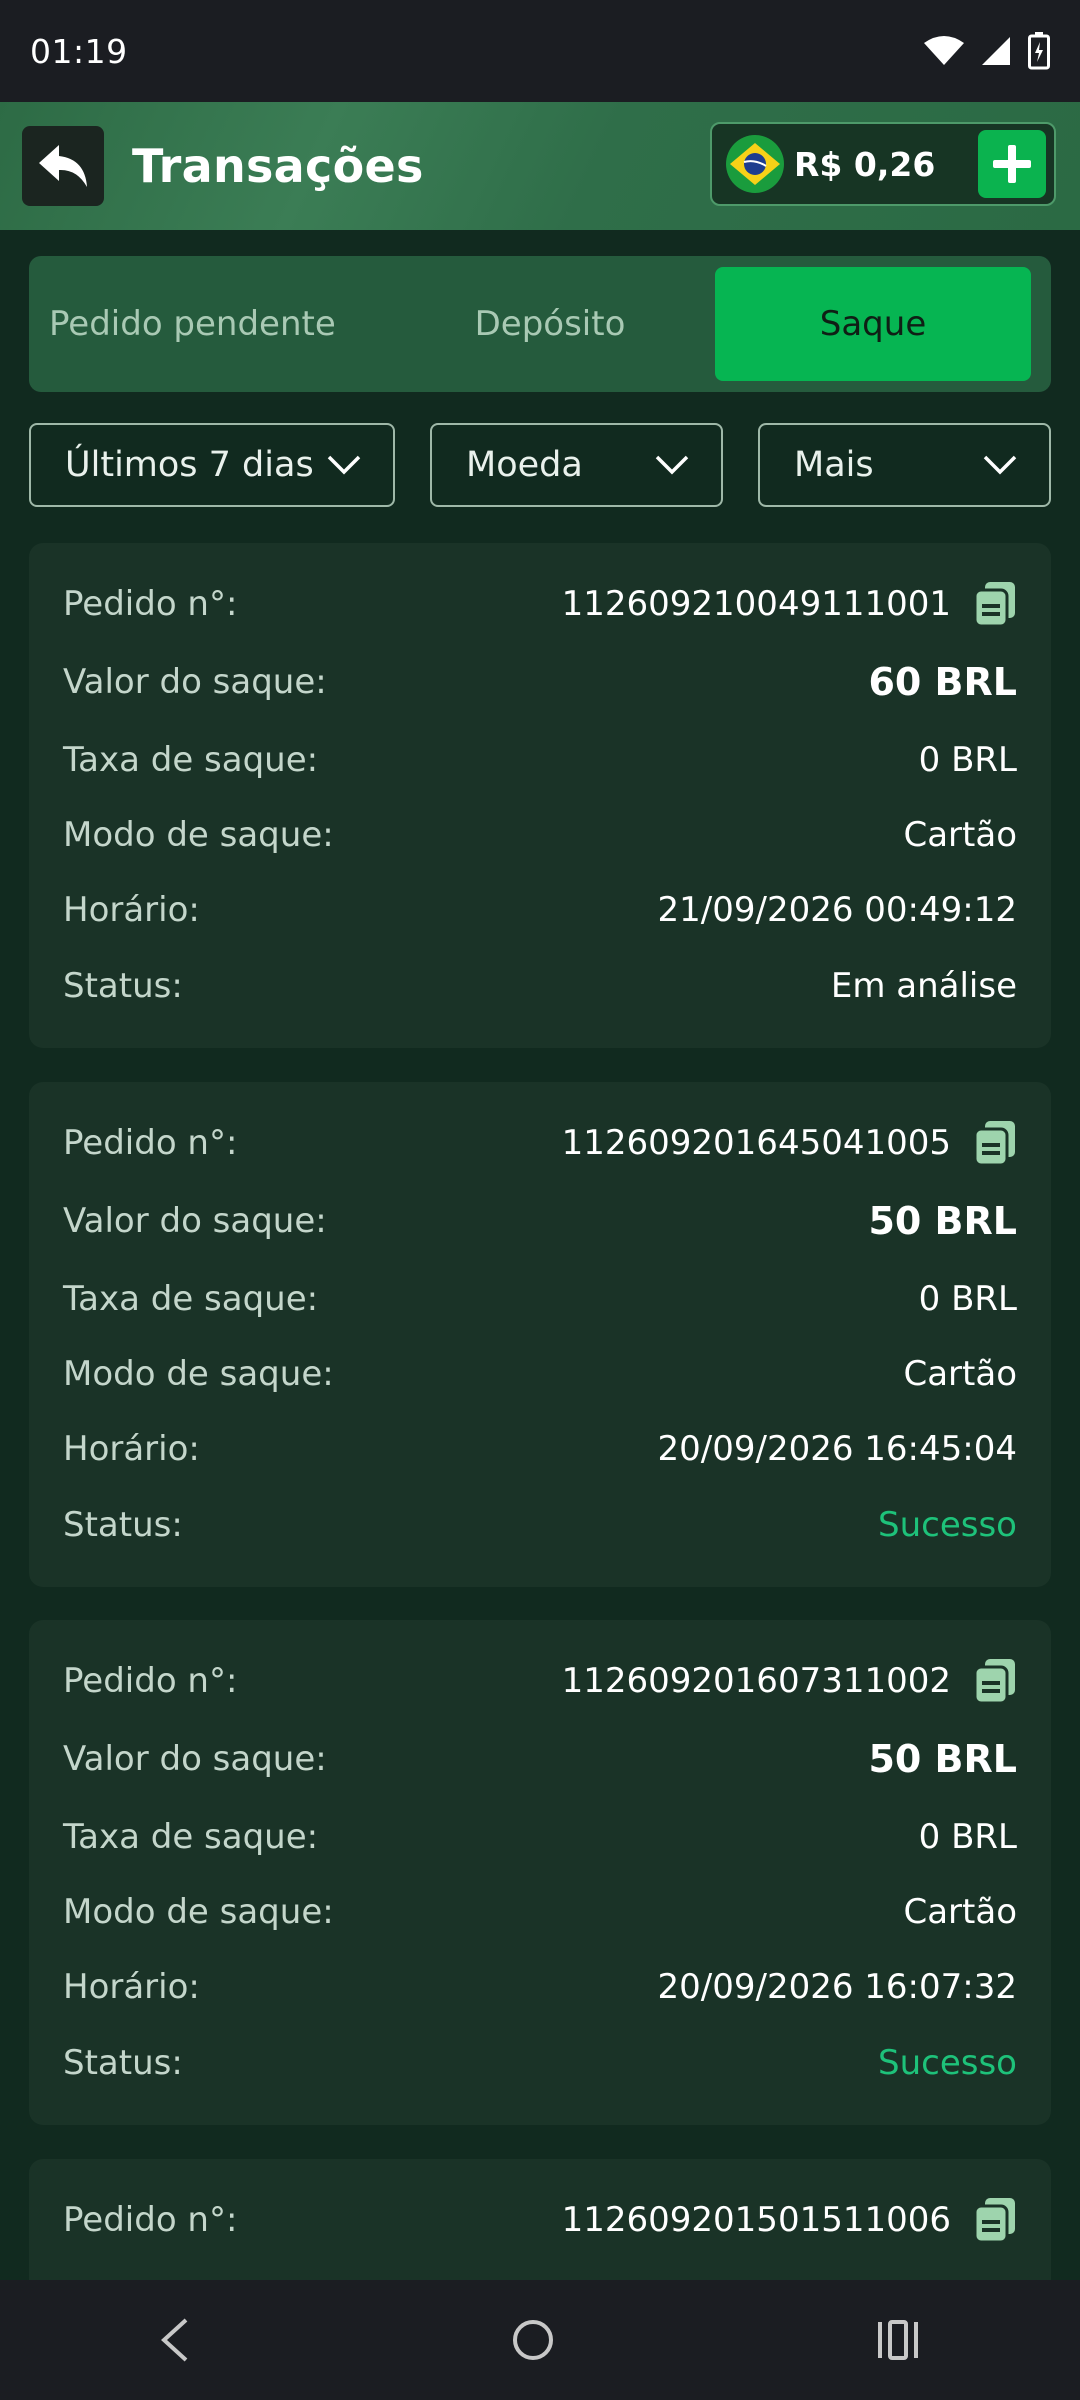 This screenshot has height=2400, width=1080. I want to click on brazil-flag-icon, so click(755, 164).